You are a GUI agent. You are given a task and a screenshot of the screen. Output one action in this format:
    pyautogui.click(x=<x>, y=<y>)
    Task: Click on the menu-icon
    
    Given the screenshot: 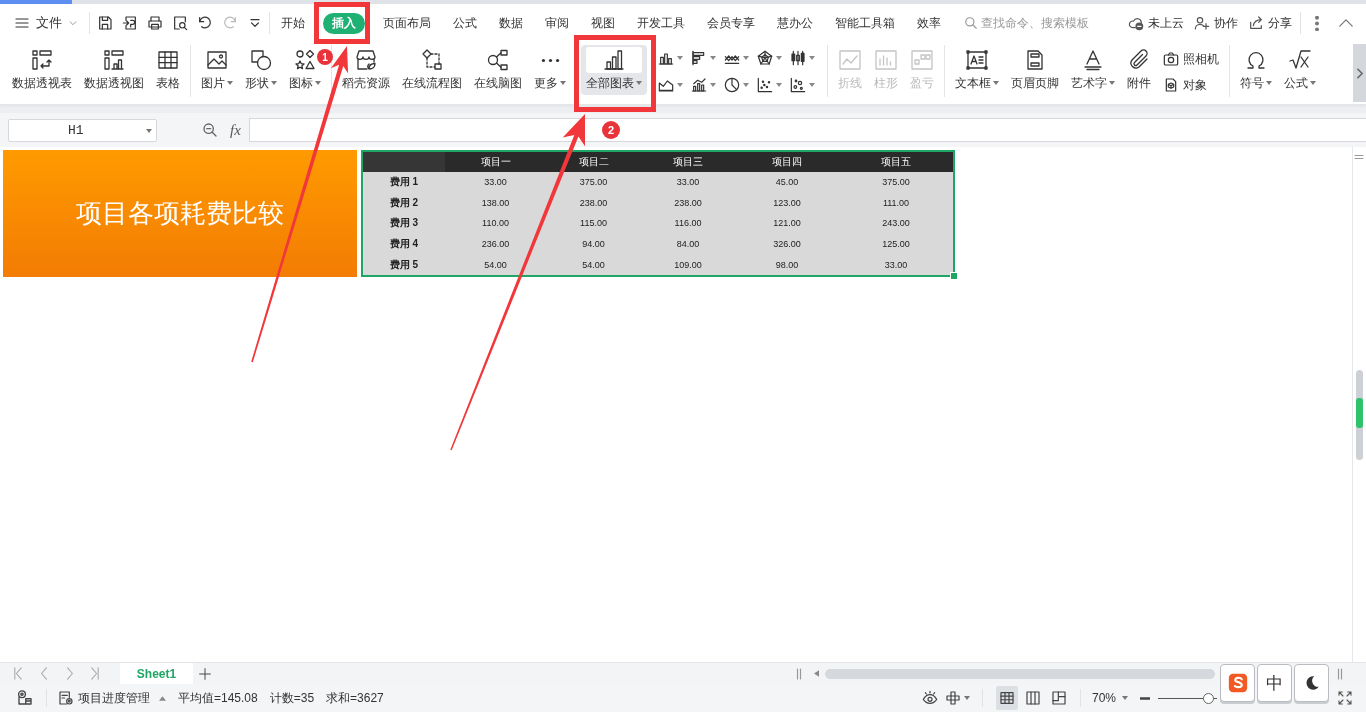 What is the action you would take?
    pyautogui.click(x=22, y=23)
    